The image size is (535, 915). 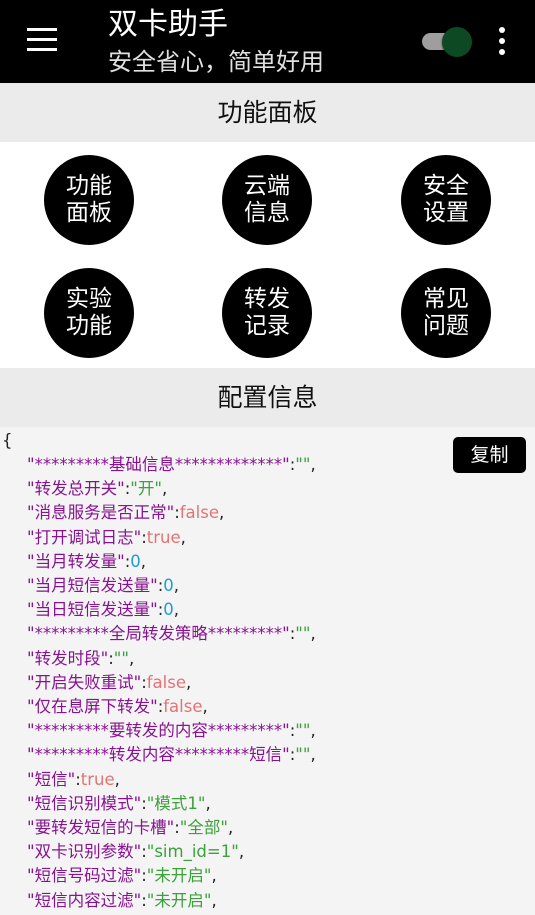 What do you see at coordinates (84, 803) in the screenshot?
I see `config-key: "短信识别模式"` at bounding box center [84, 803].